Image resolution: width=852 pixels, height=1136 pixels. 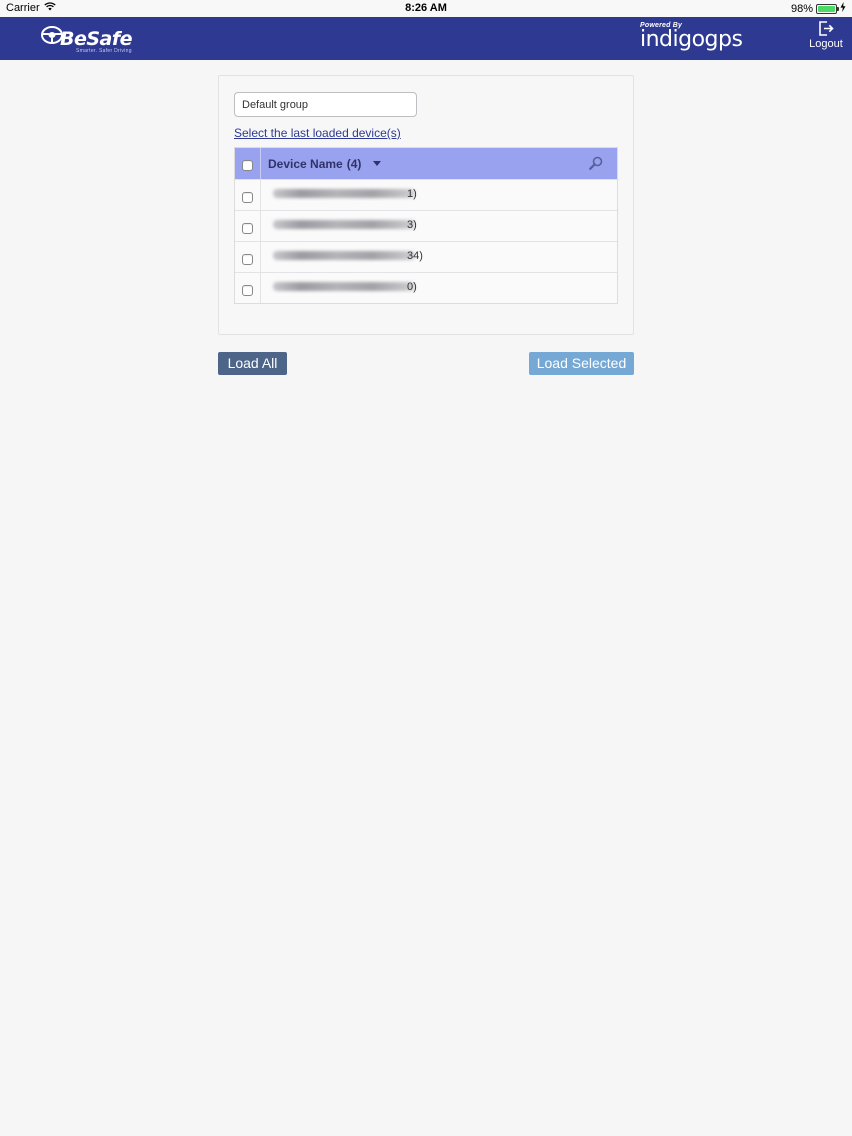 I want to click on header-checkbox-cell, so click(x=248, y=163).